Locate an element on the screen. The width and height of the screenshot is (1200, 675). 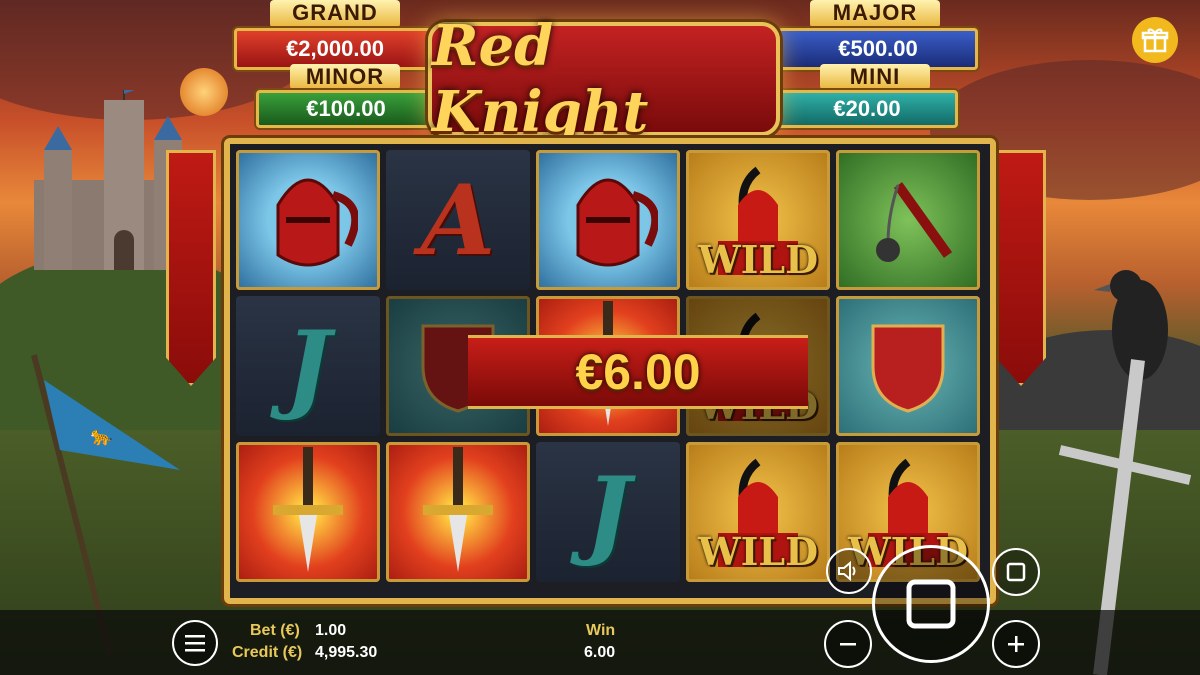
credit-label: Credit (€) is located at coordinates (267, 652).